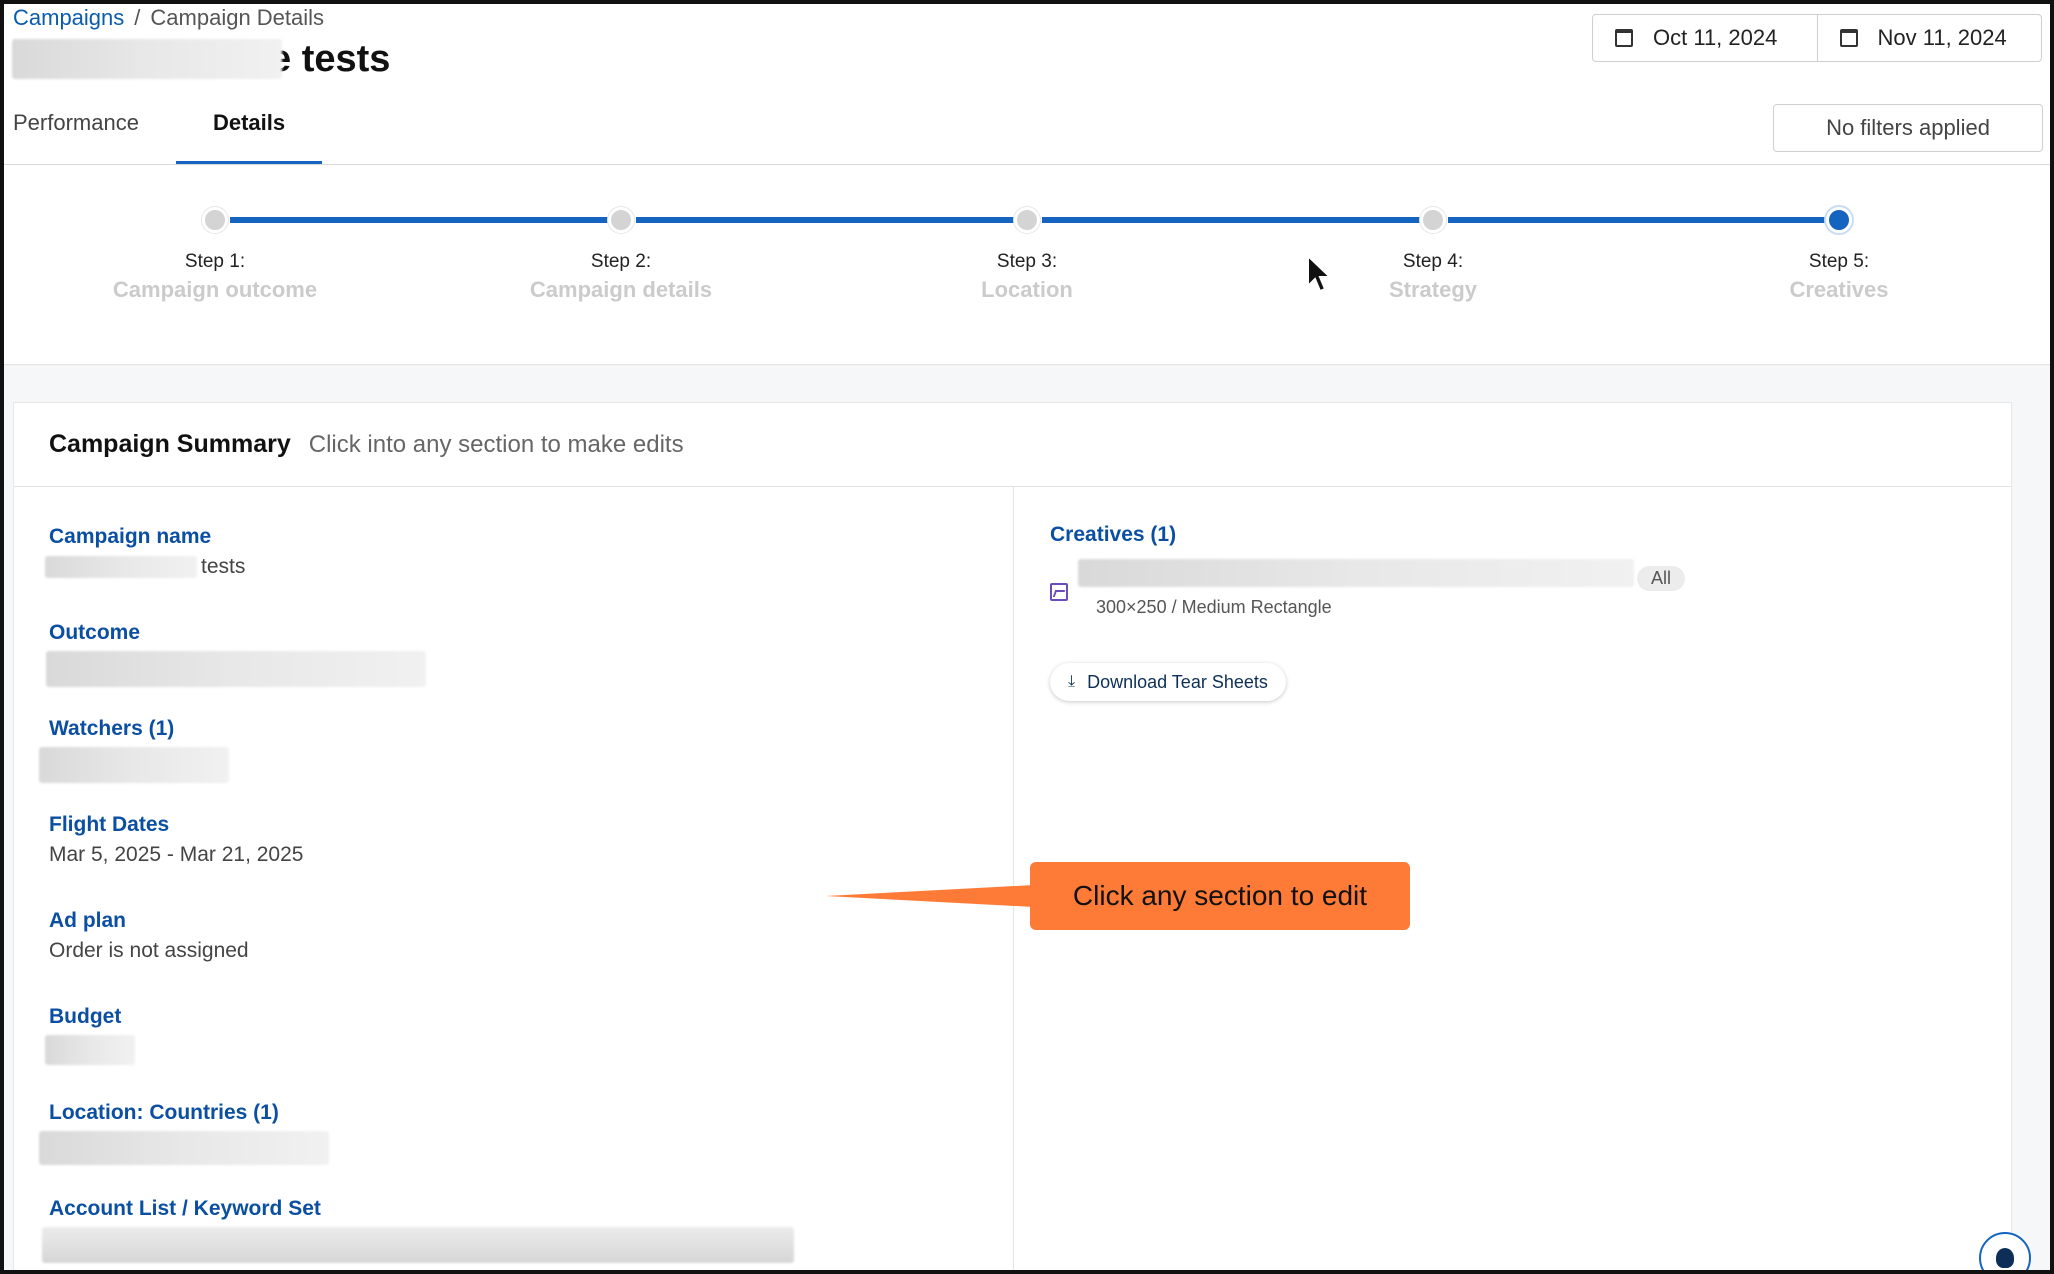  I want to click on campaign-name-section: Campaign name tests, so click(145, 552).